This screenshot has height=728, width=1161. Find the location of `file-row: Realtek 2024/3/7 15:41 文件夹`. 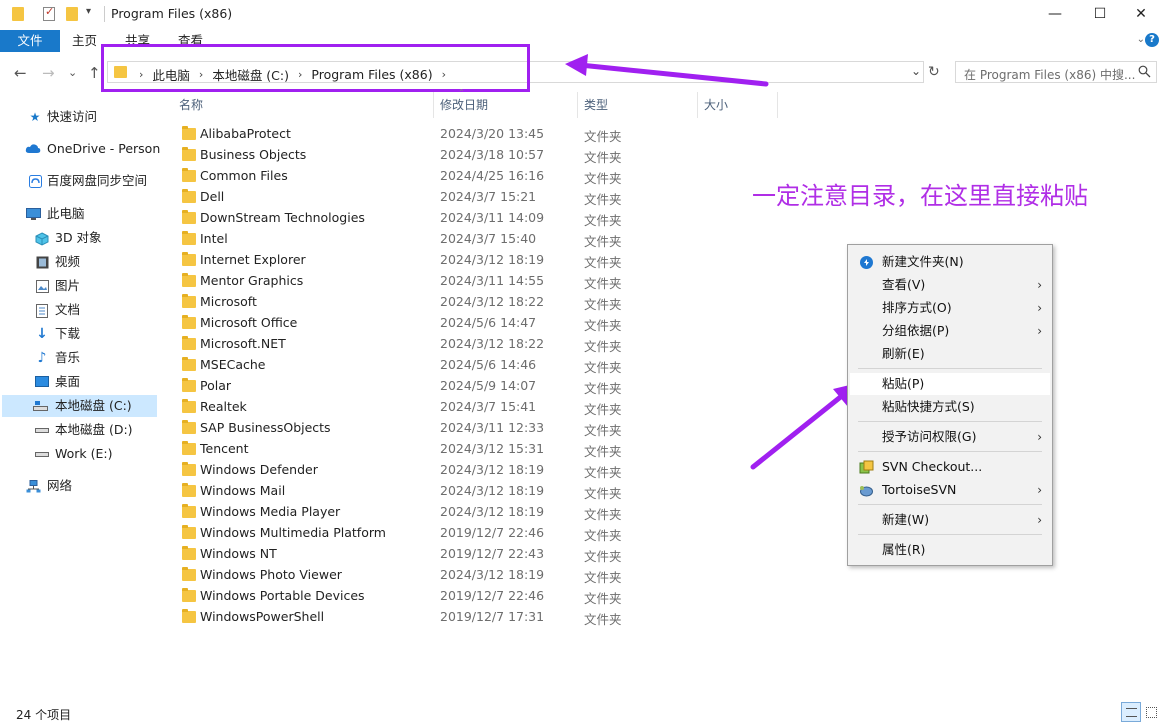

file-row: Realtek 2024/3/7 15:41 文件夹 is located at coordinates (410, 407).